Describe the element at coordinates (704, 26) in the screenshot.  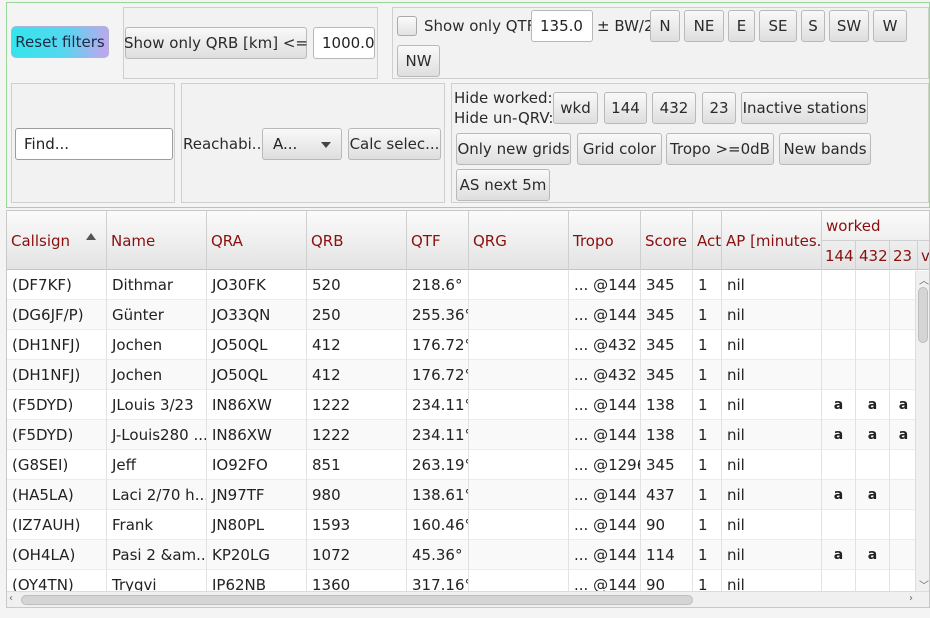
I see `dir-ne-button: NE` at that location.